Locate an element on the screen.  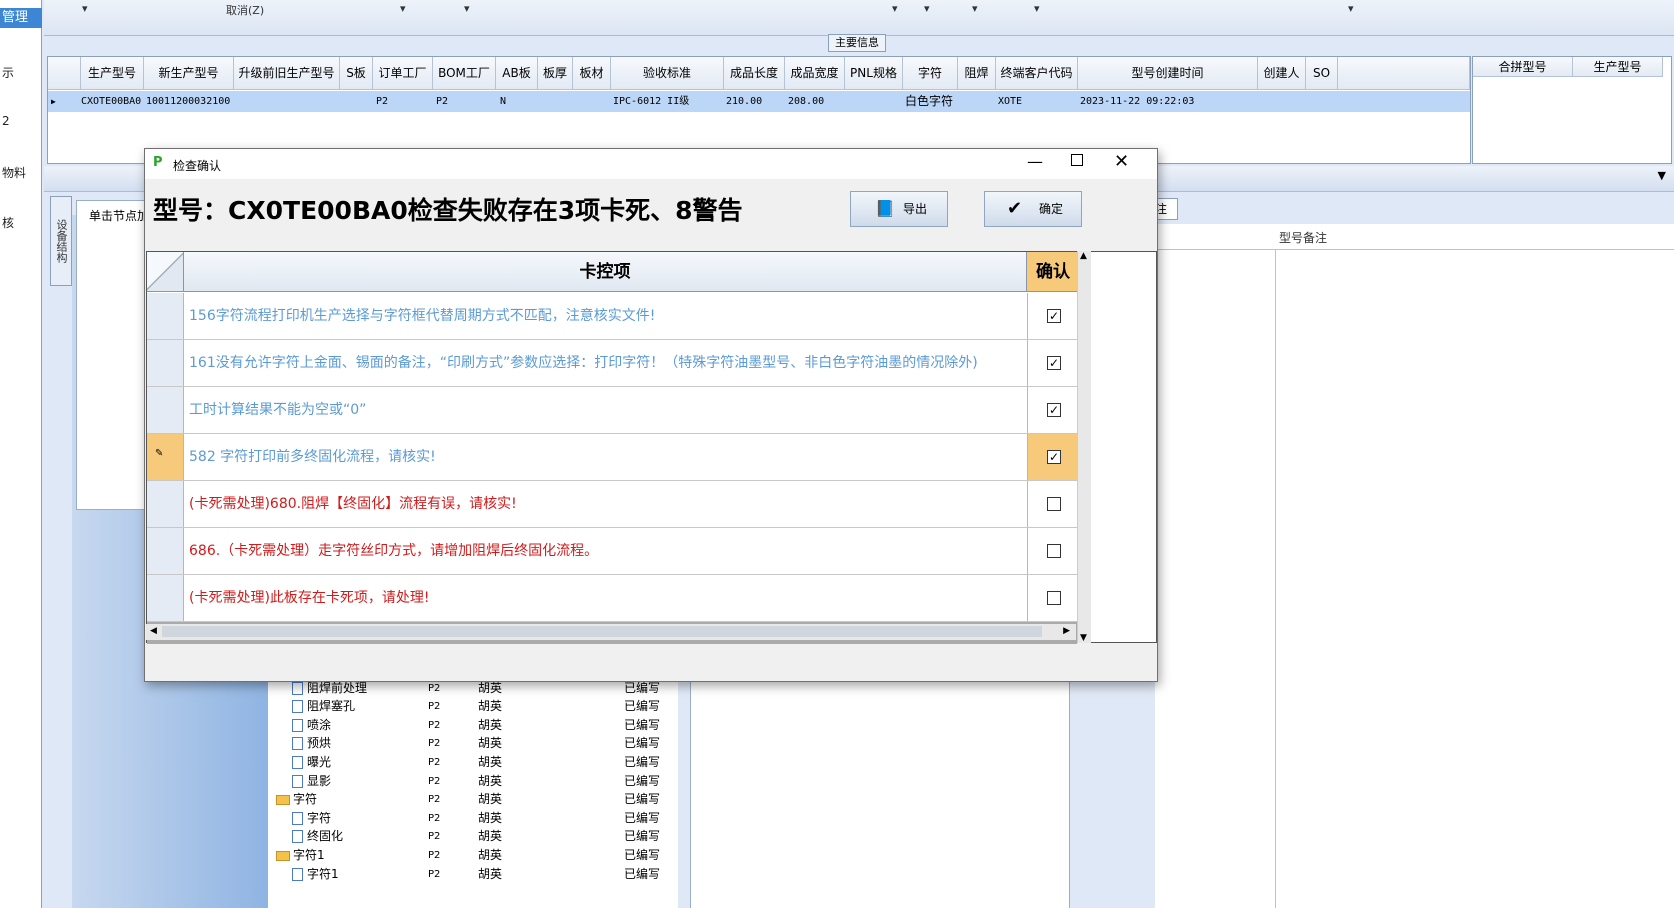
scroll-right-icon: ▶ is located at coordinates (1066, 631).